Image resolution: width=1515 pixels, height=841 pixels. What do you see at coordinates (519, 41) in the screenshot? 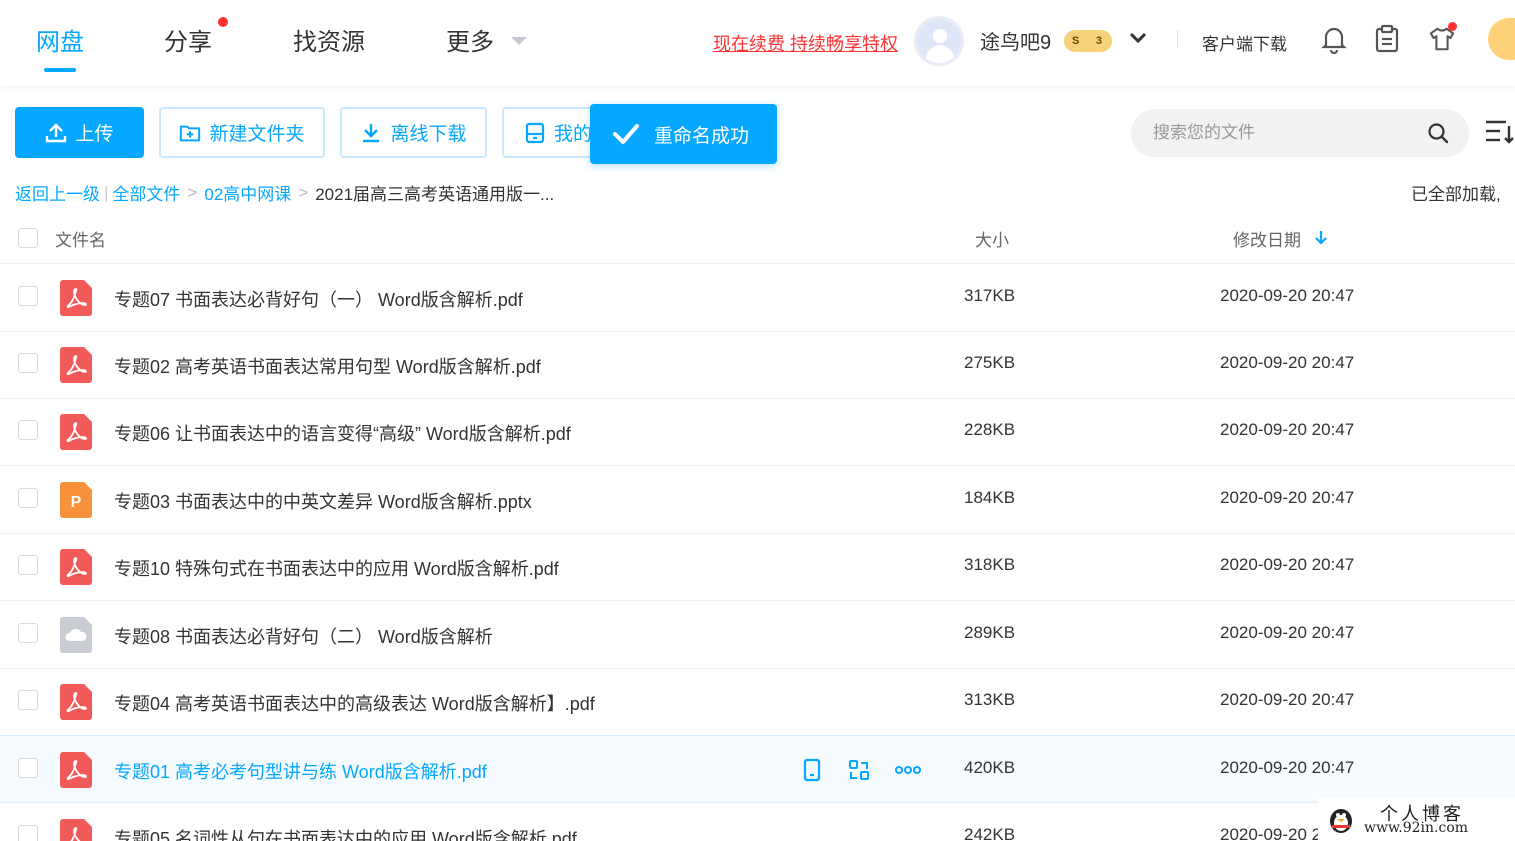
I see `more-dropdown-caret-icon` at bounding box center [519, 41].